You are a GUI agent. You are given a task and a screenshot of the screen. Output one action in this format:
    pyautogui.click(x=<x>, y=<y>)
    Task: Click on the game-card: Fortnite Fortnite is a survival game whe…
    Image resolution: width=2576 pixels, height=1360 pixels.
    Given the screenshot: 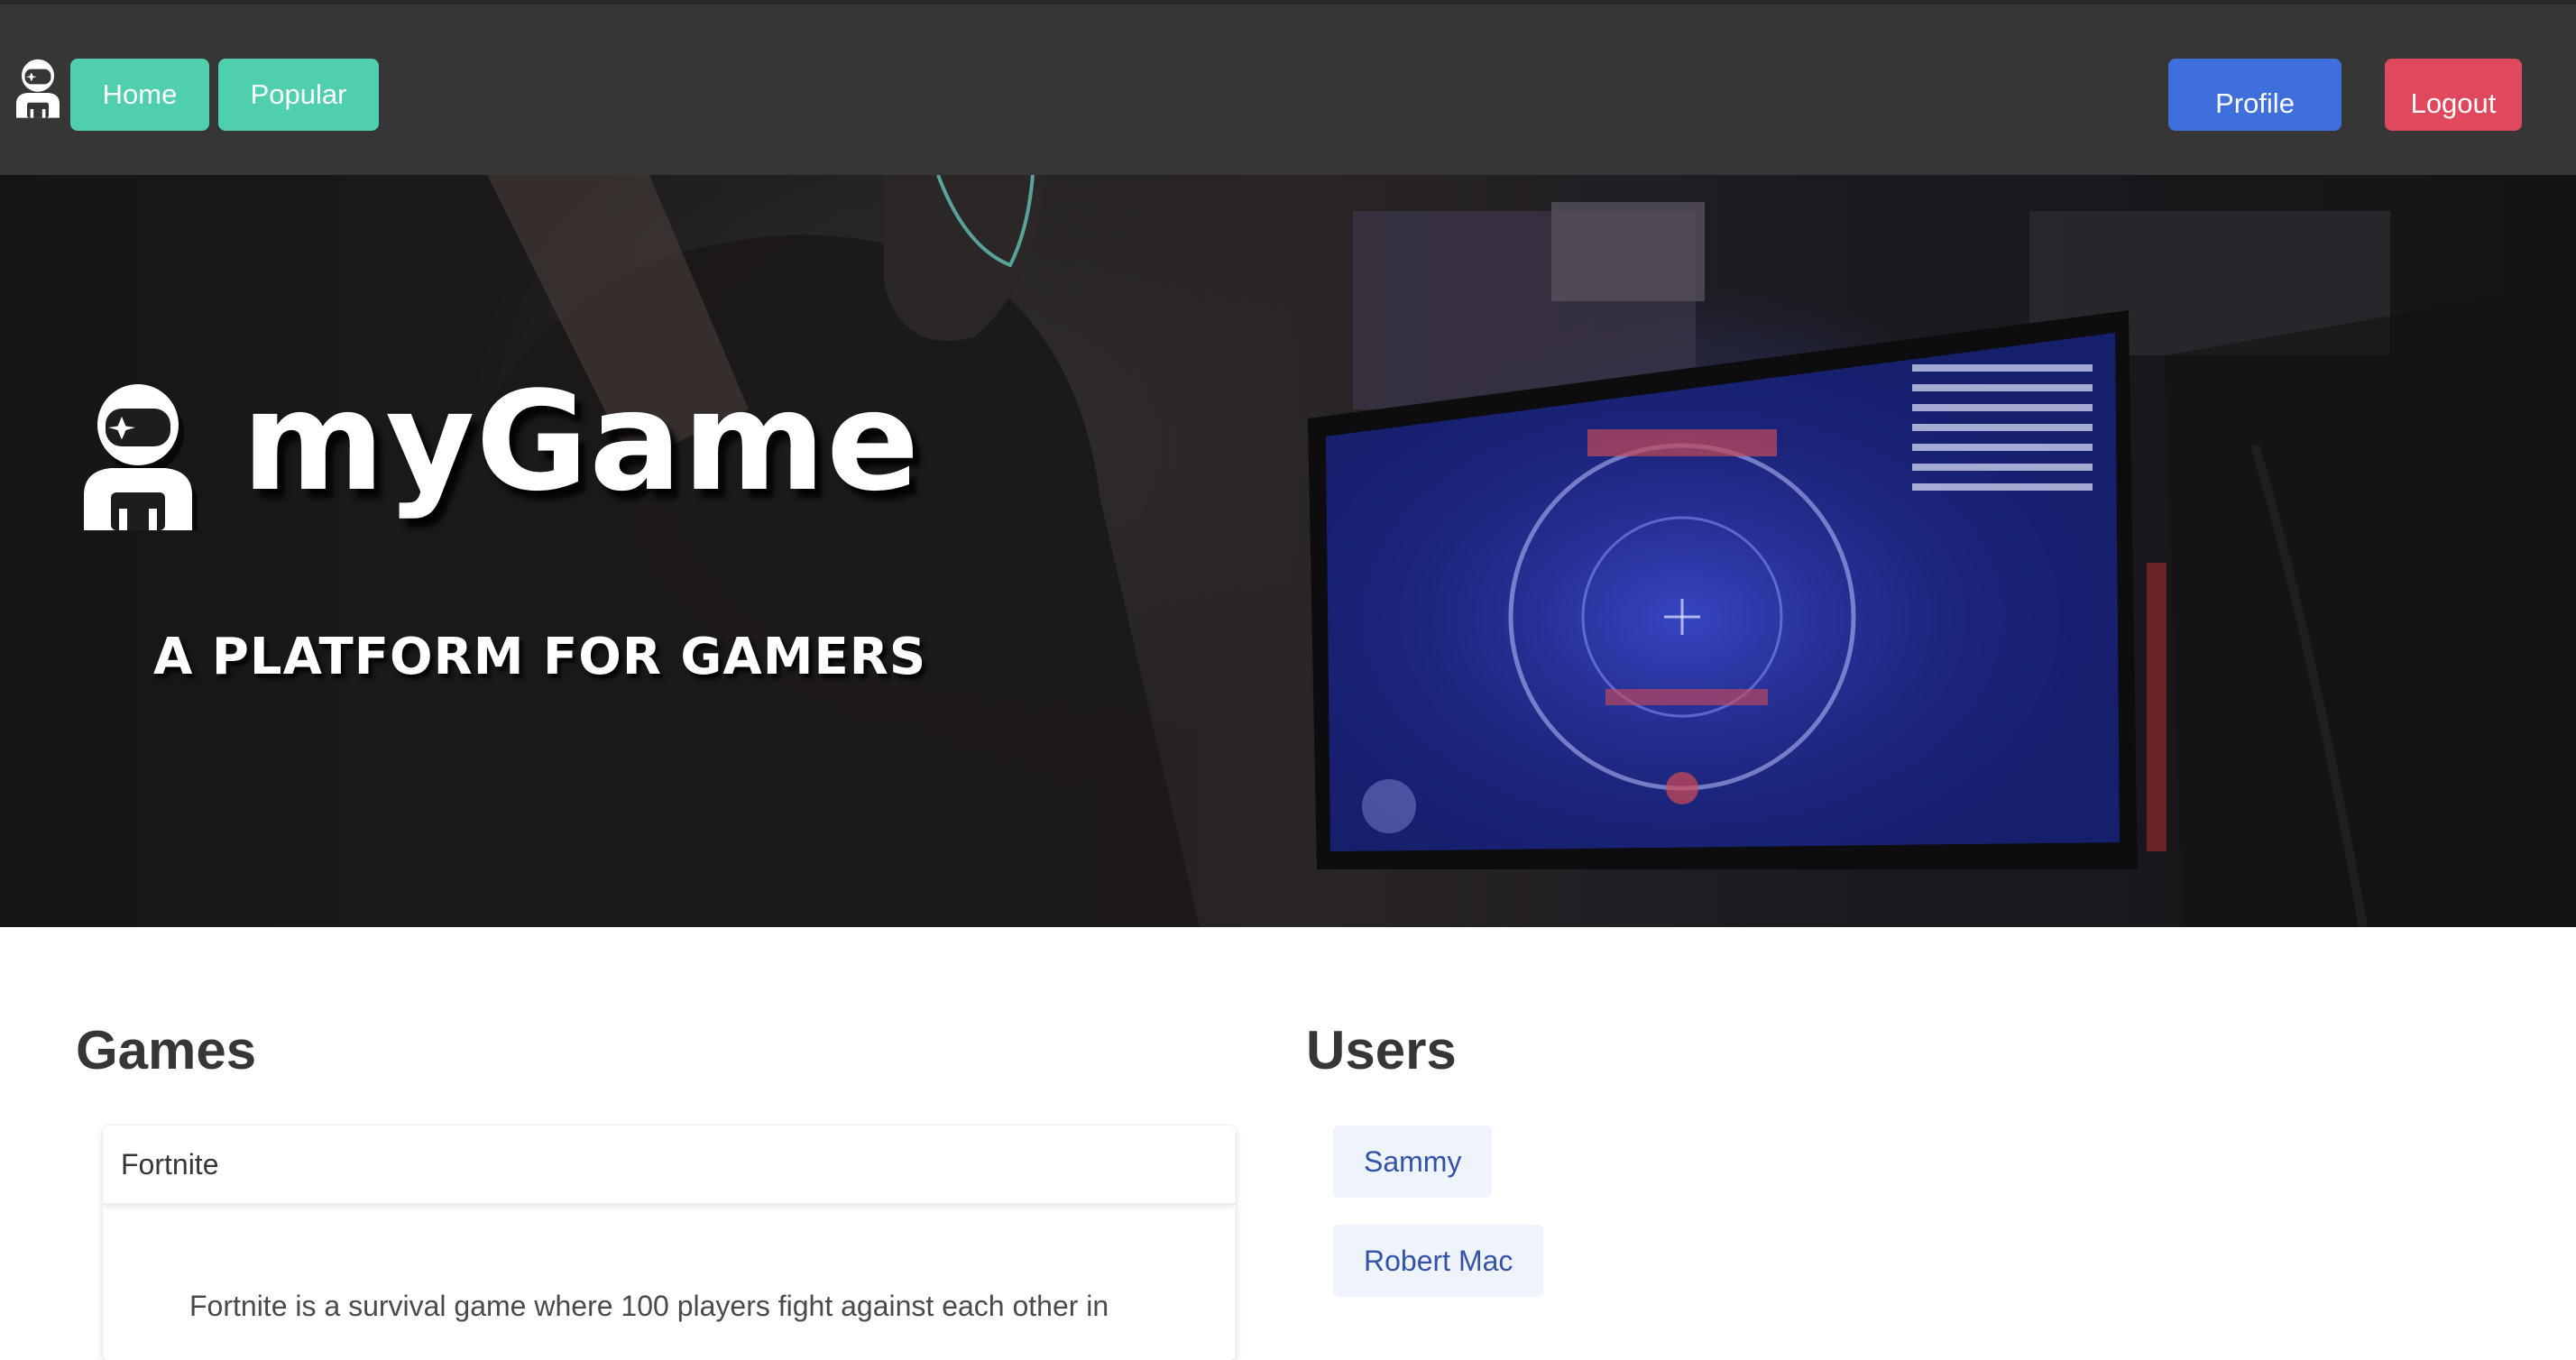 What is the action you would take?
    pyautogui.click(x=669, y=1243)
    